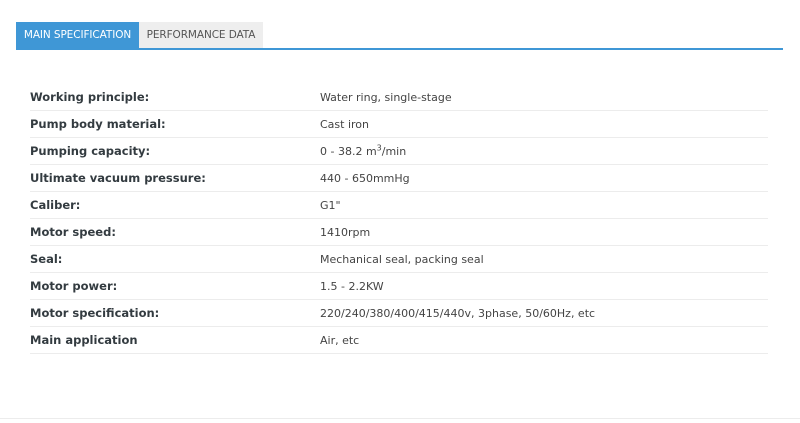 The width and height of the screenshot is (800, 423). I want to click on spec-value: 0 - 38.2 m3/min, so click(363, 150).